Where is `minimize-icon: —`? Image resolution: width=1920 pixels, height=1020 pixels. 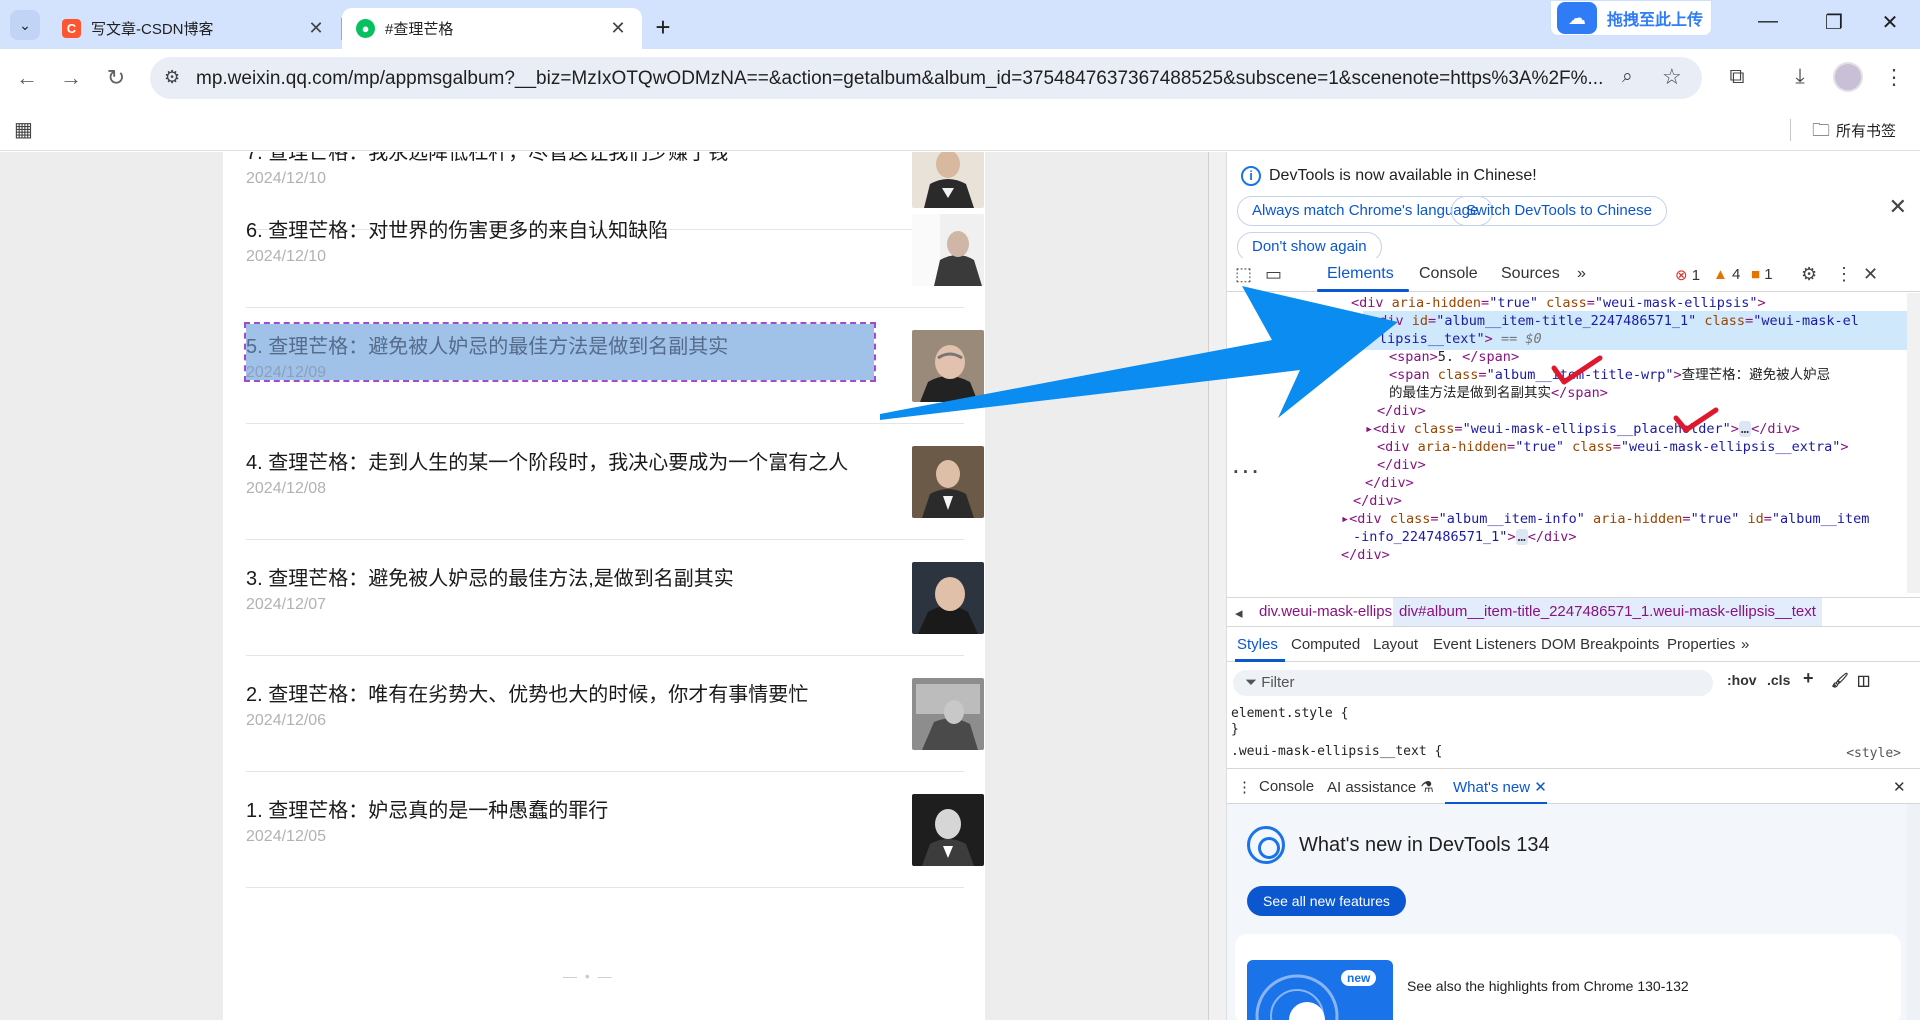 minimize-icon: — is located at coordinates (1768, 21).